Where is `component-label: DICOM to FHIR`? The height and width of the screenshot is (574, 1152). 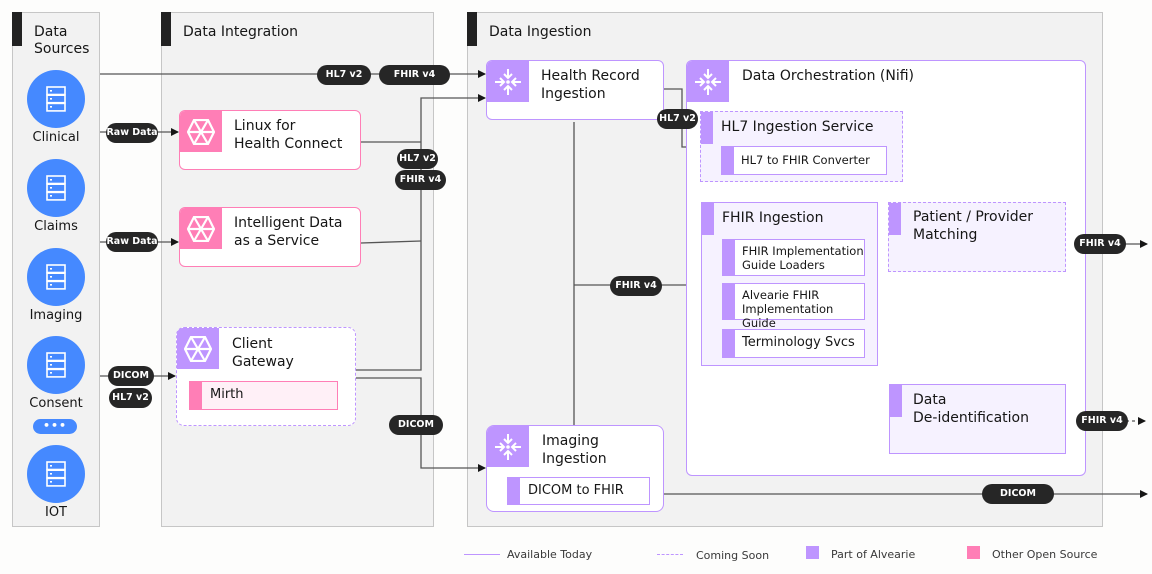 component-label: DICOM to FHIR is located at coordinates (576, 490).